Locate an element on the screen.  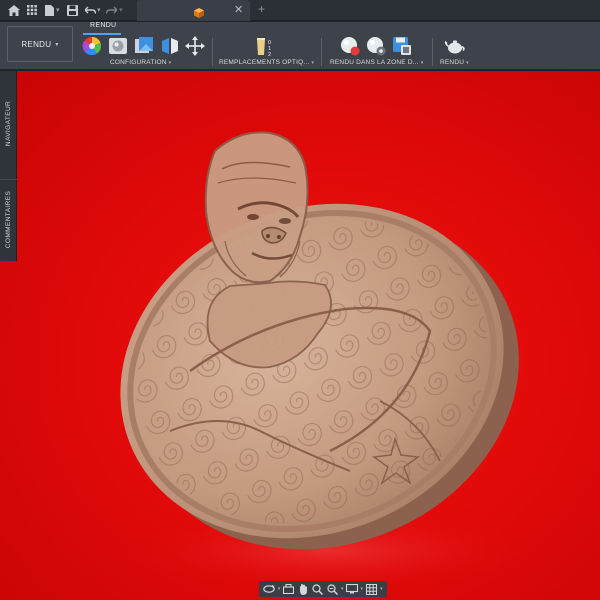
workspace-selector: RENDU ▾ is located at coordinates (40, 44).